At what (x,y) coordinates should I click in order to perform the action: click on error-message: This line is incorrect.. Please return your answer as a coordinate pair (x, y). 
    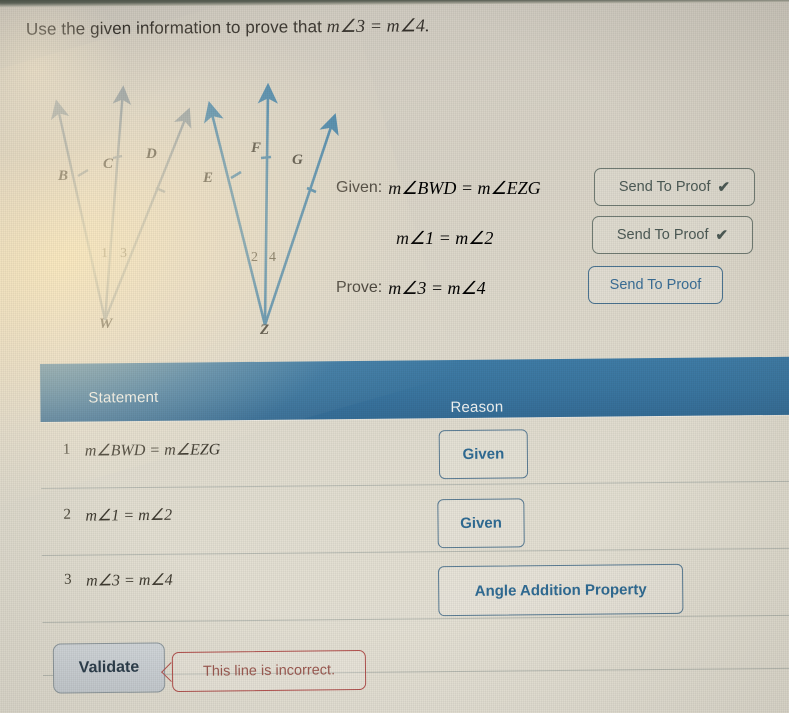
    Looking at the image, I should click on (269, 671).